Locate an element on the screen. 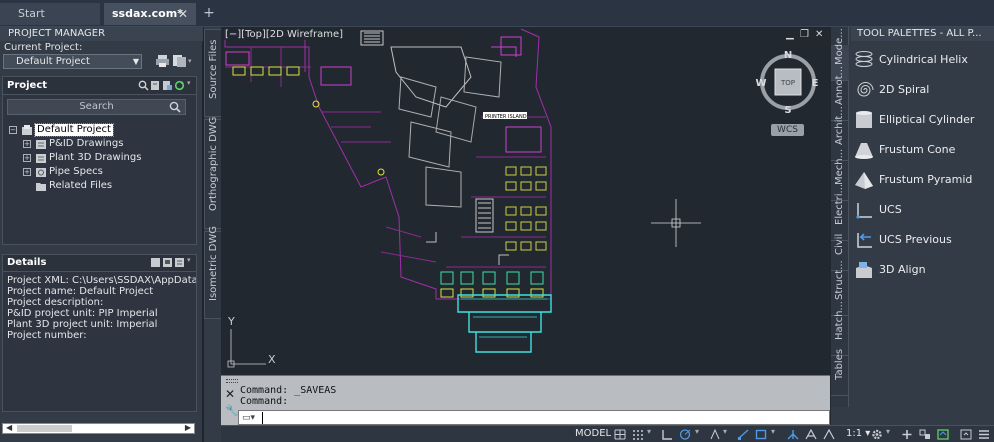 The height and width of the screenshot is (442, 994). tool-cylindrical-helix: Cylindrical Helix is located at coordinates (921, 60).